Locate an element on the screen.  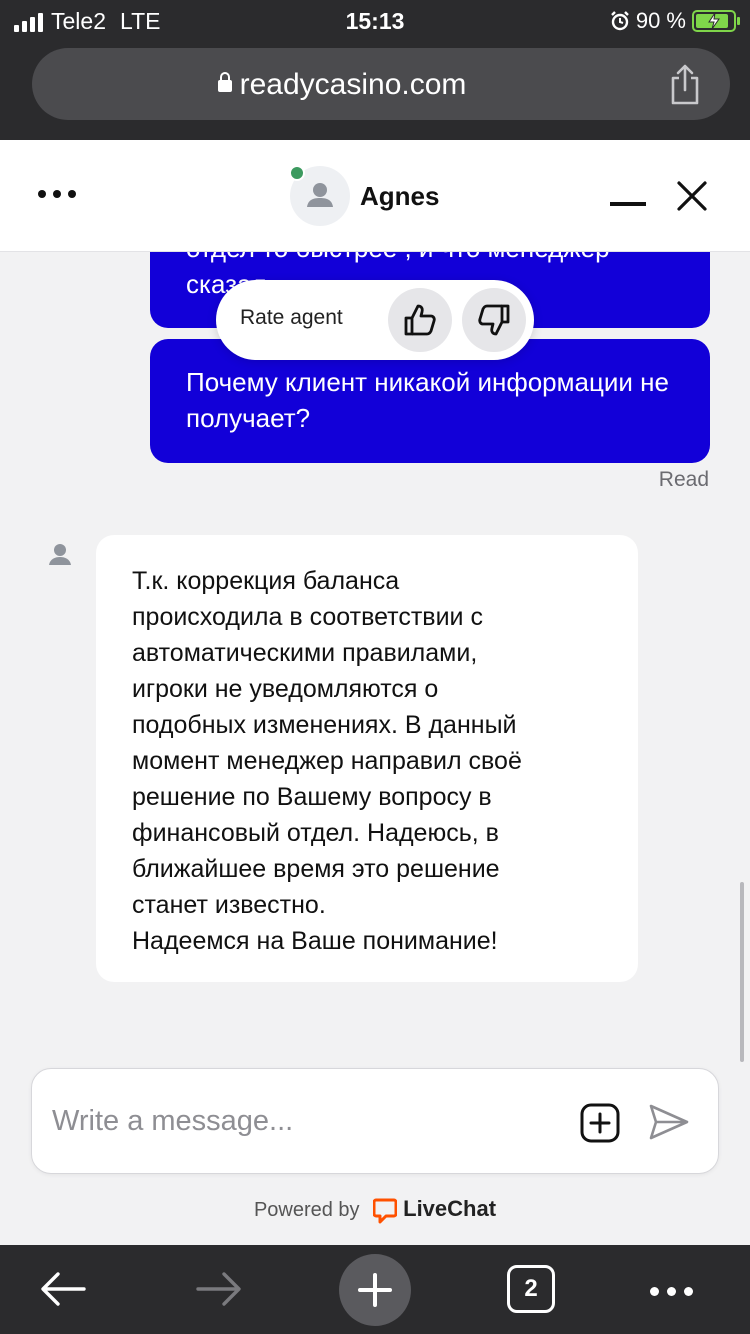
battery-icon is located at coordinates (716, 21).